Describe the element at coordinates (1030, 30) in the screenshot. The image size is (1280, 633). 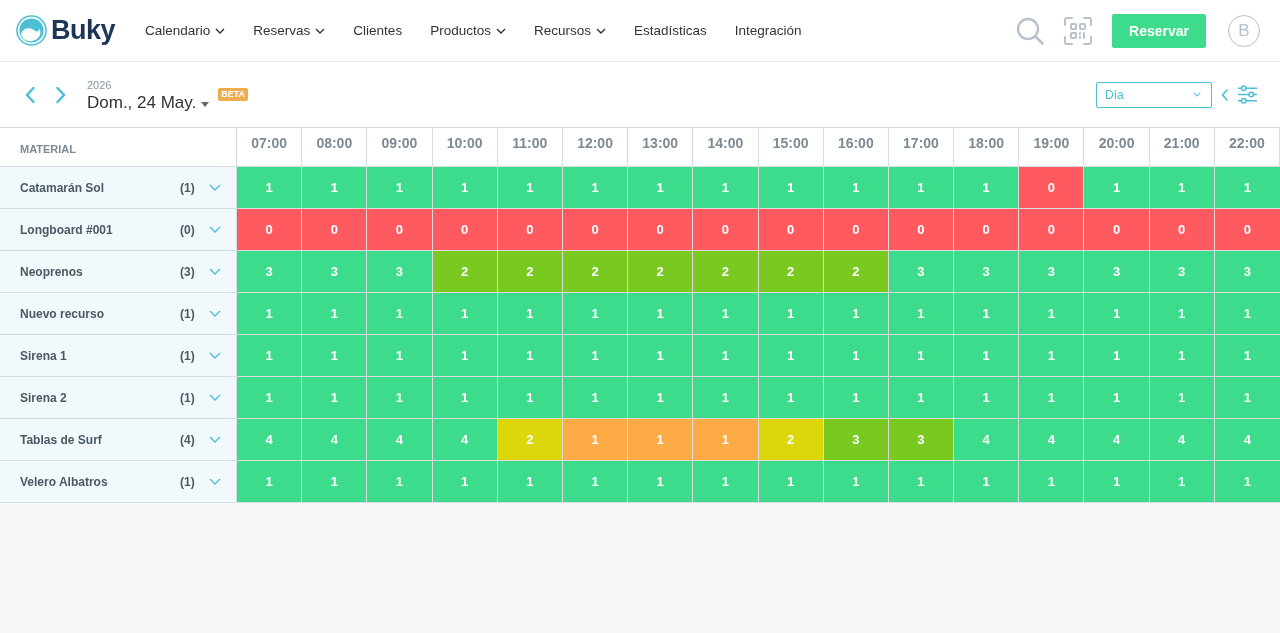
I see `search-icon` at that location.